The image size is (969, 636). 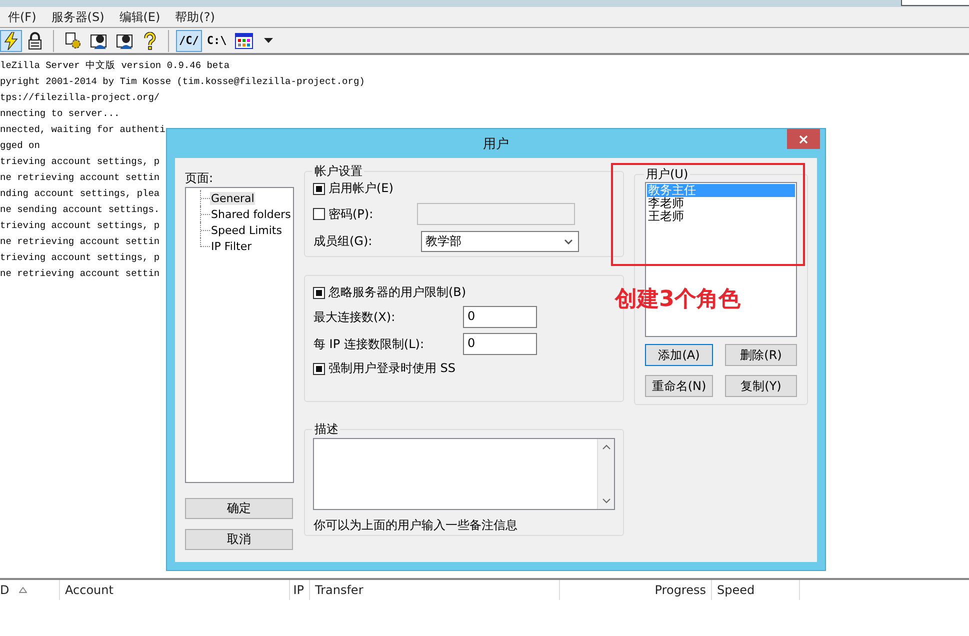 I want to click on group-title: 用户(U), so click(x=667, y=174).